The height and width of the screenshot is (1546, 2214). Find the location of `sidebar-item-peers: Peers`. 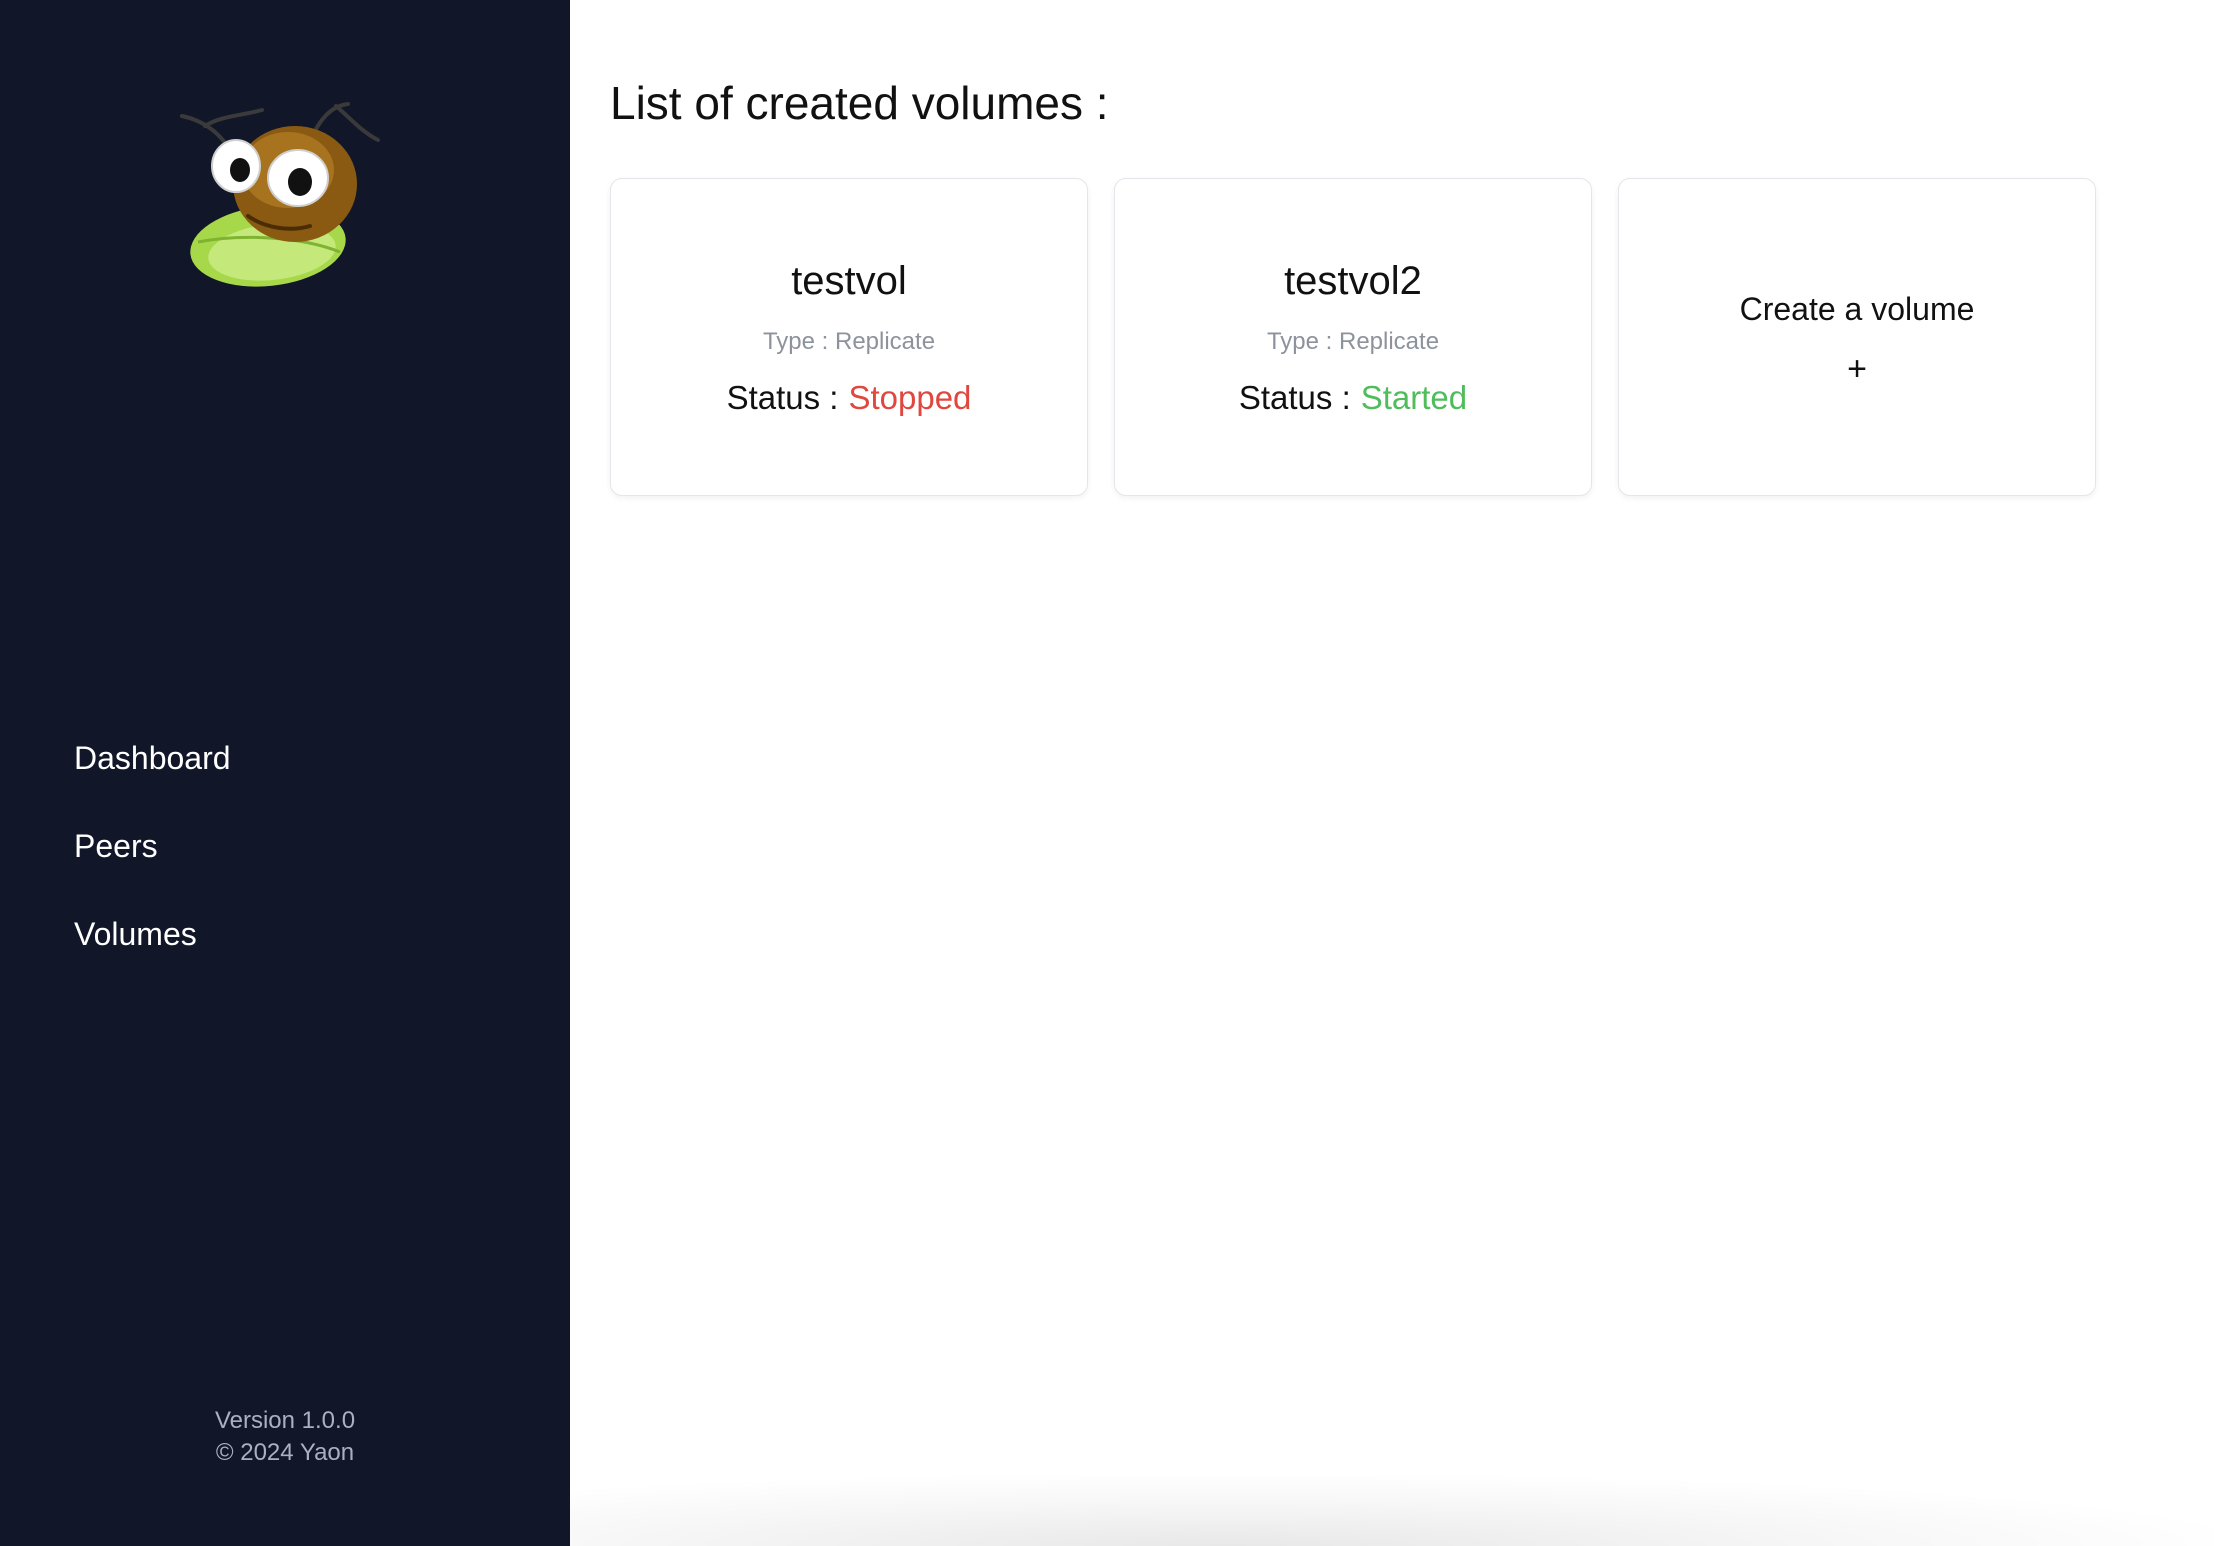

sidebar-item-peers: Peers is located at coordinates (152, 862).